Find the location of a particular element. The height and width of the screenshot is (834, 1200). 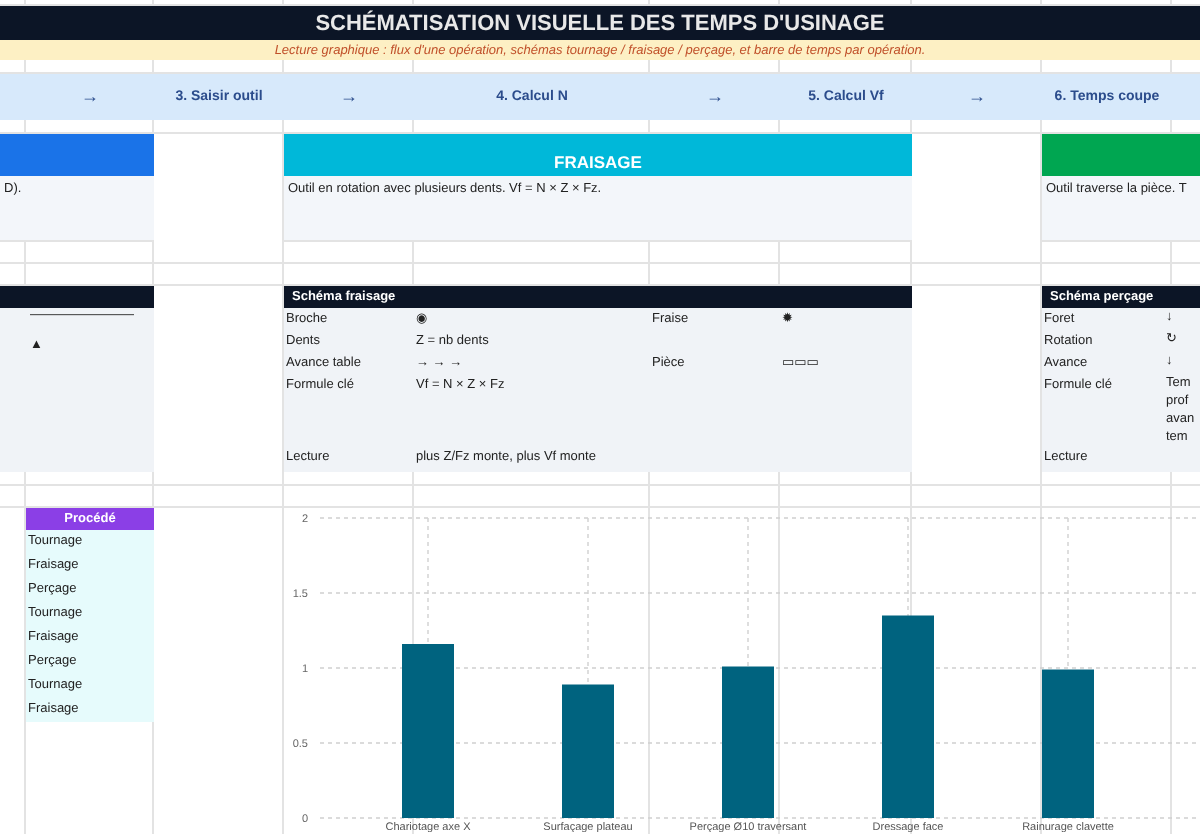

sheet-title: SCHÉMATISATION VISUELLE DES TEMPS D'USINAGE is located at coordinates (600, 23).